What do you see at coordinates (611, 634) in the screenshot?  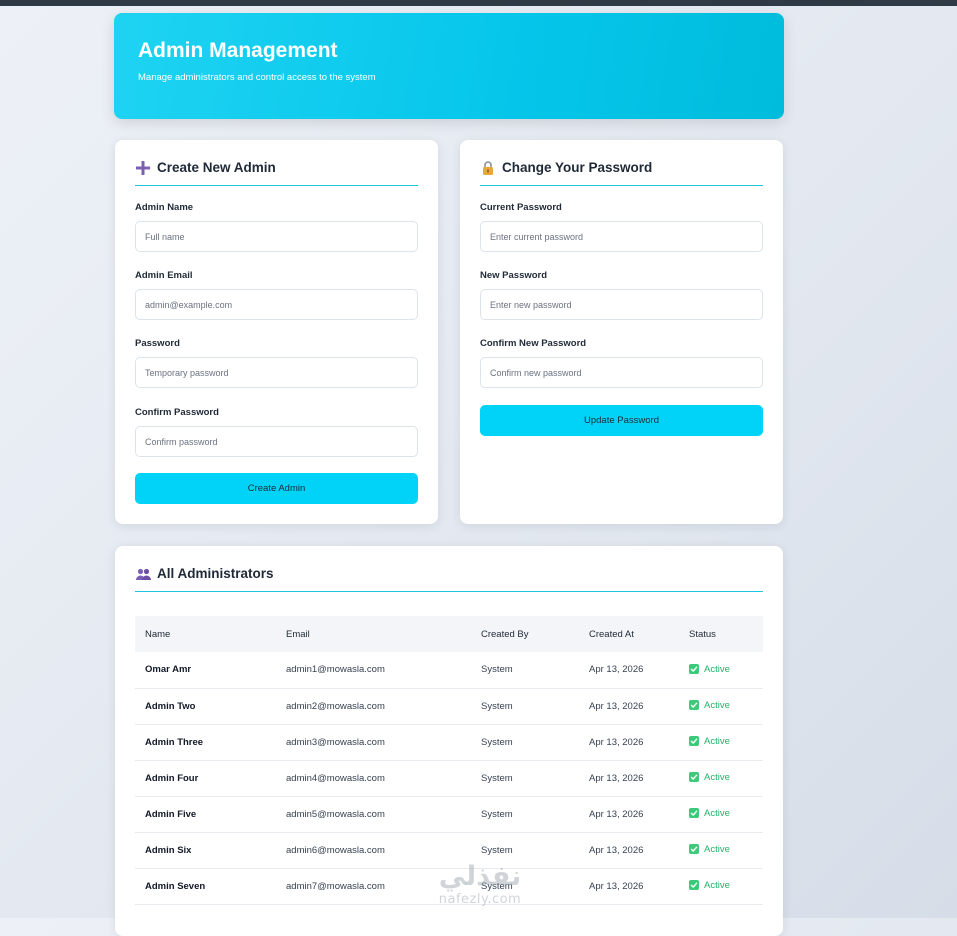 I see `column-header-created-at: Created At` at bounding box center [611, 634].